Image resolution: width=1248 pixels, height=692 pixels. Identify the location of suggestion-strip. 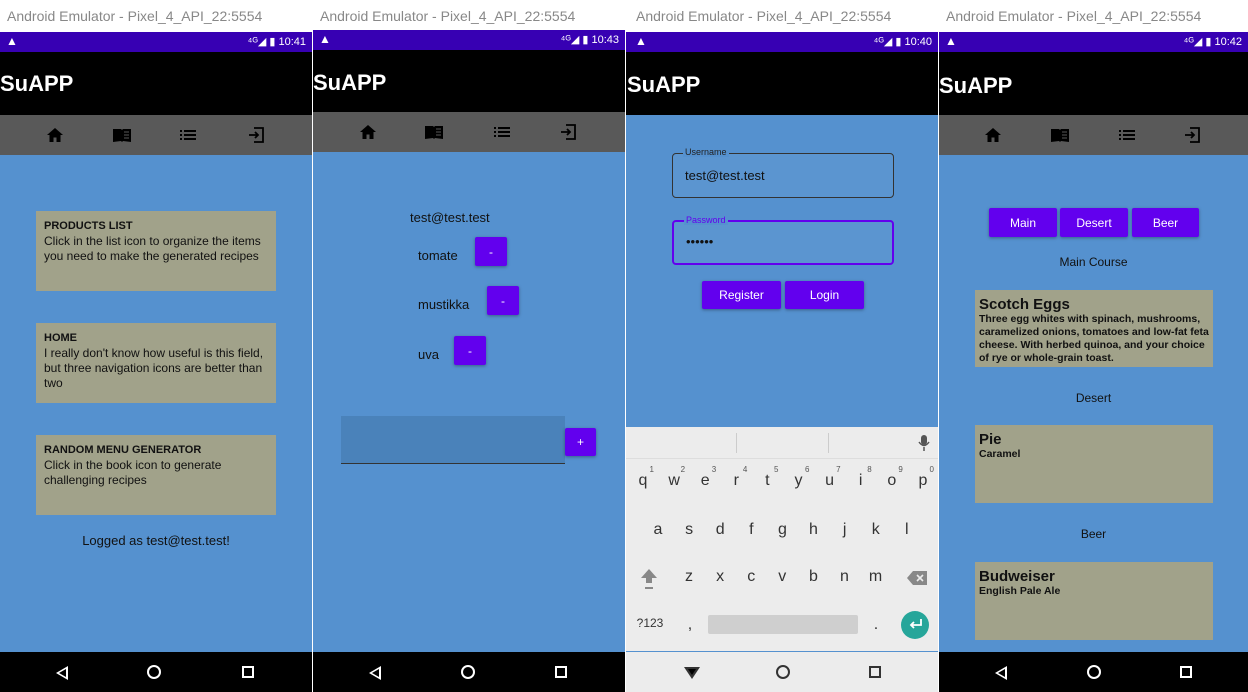
(782, 443).